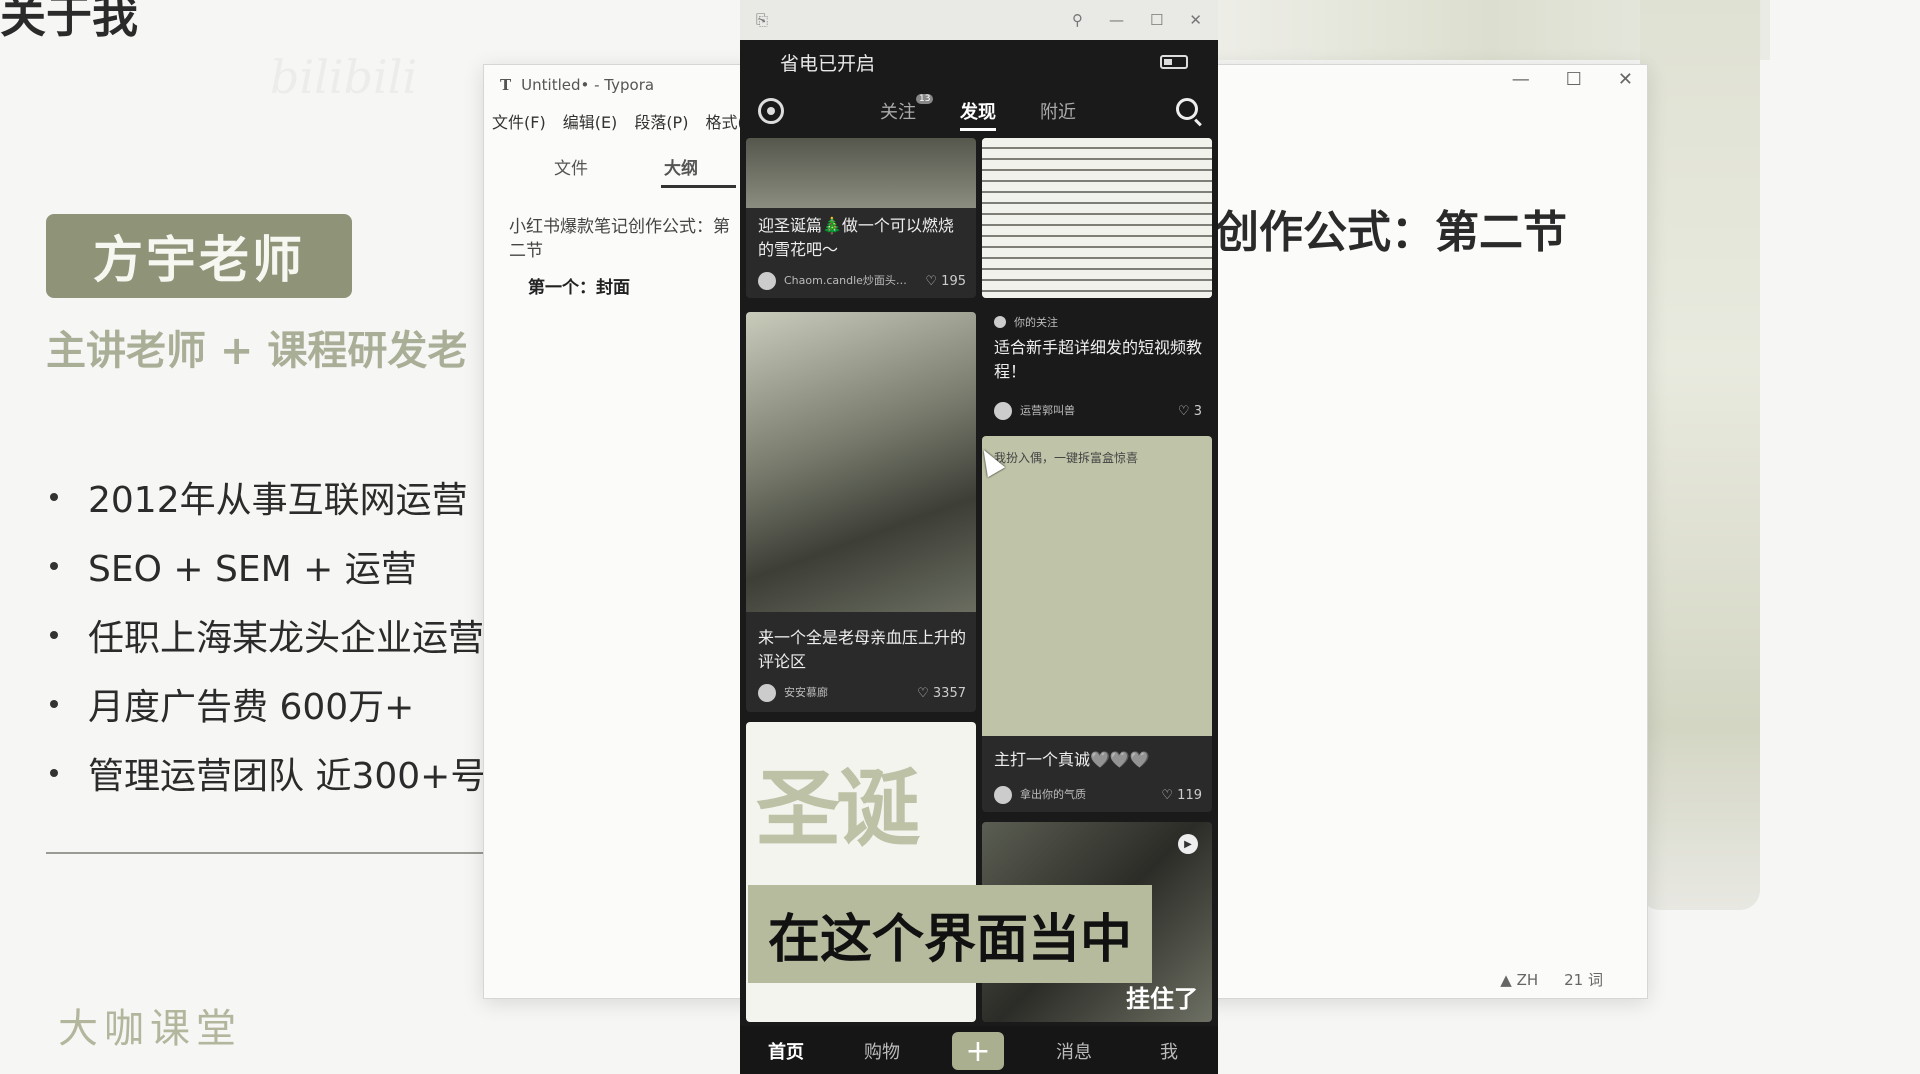 This screenshot has width=1920, height=1074. Describe the element at coordinates (762, 20) in the screenshot. I see `back-icon: ⎘` at that location.